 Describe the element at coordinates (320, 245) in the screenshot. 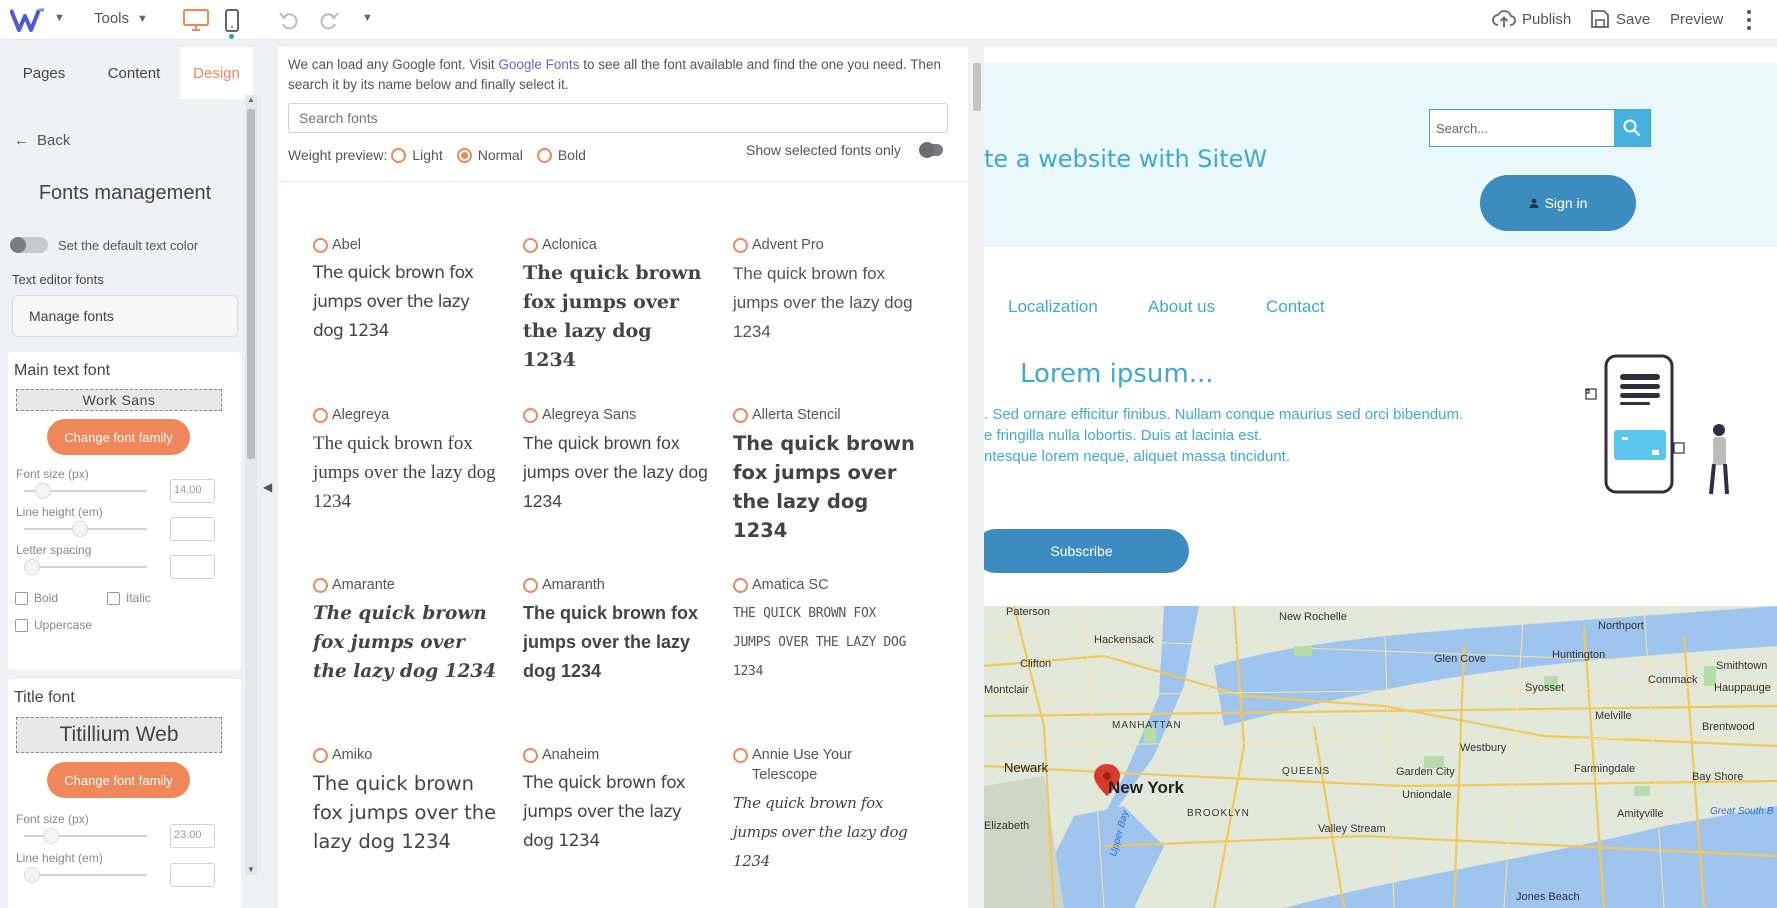

I see `font-radio-abel` at that location.